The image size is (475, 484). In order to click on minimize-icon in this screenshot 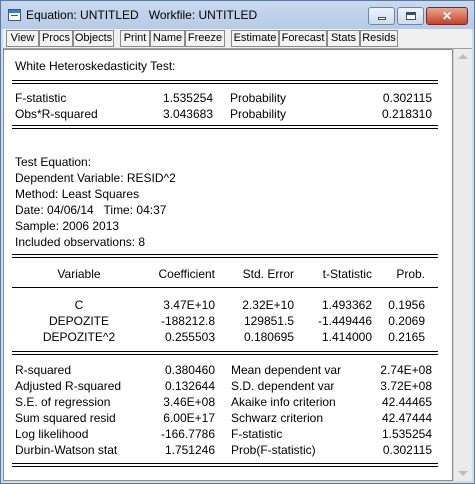, I will do `click(382, 18)`.